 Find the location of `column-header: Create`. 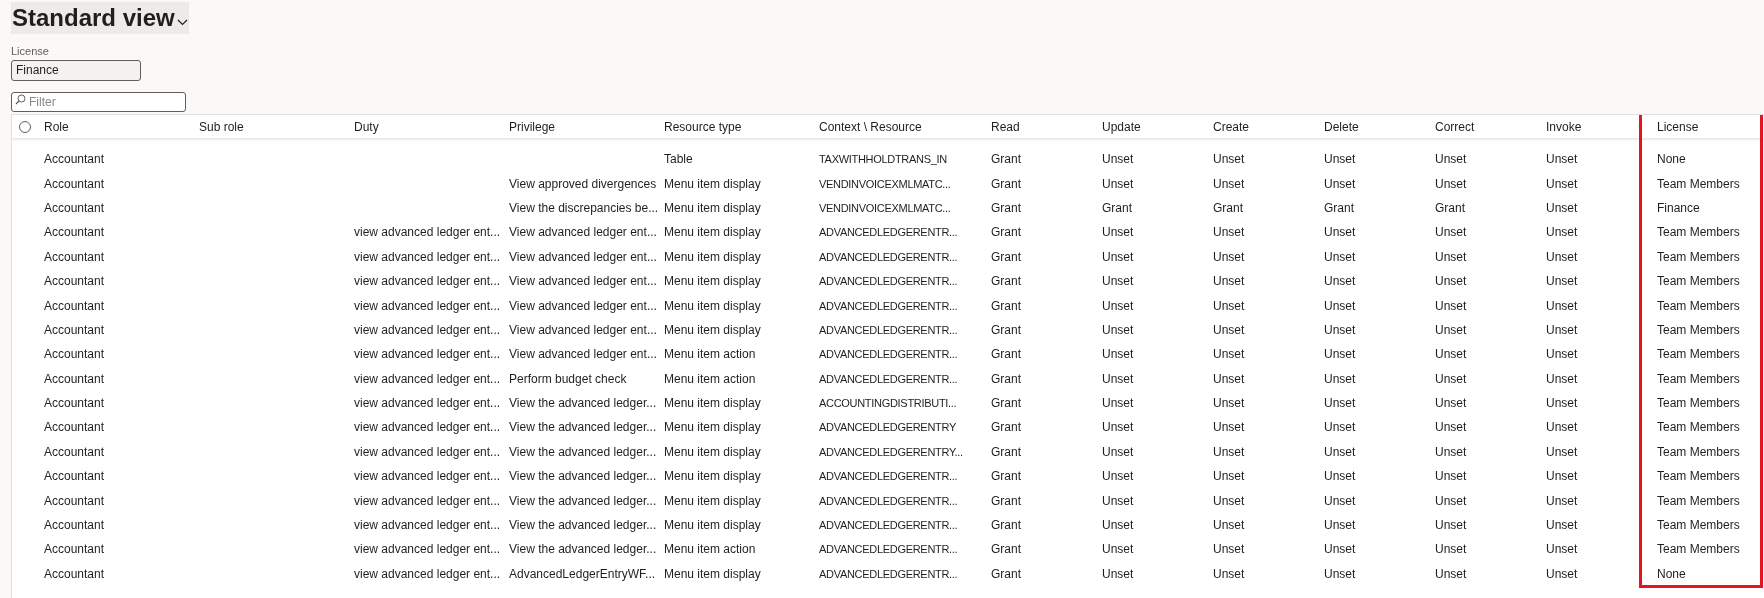

column-header: Create is located at coordinates (1231, 126).